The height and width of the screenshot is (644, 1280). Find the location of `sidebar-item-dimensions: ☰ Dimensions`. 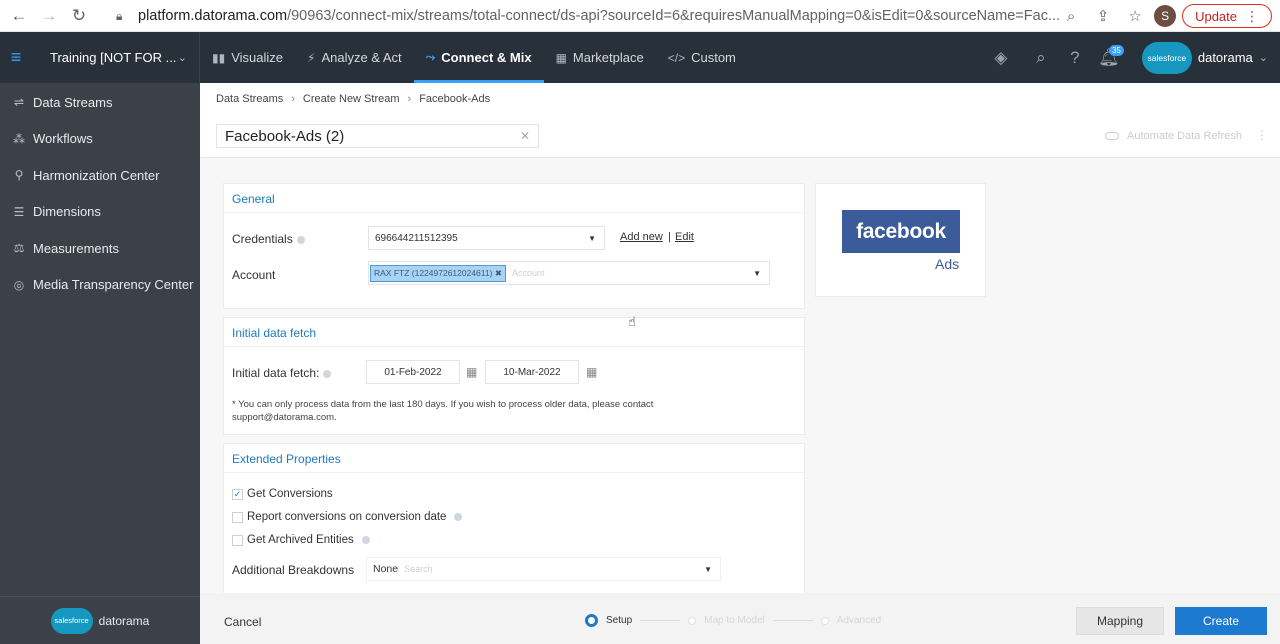

sidebar-item-dimensions: ☰ Dimensions is located at coordinates (100, 212).